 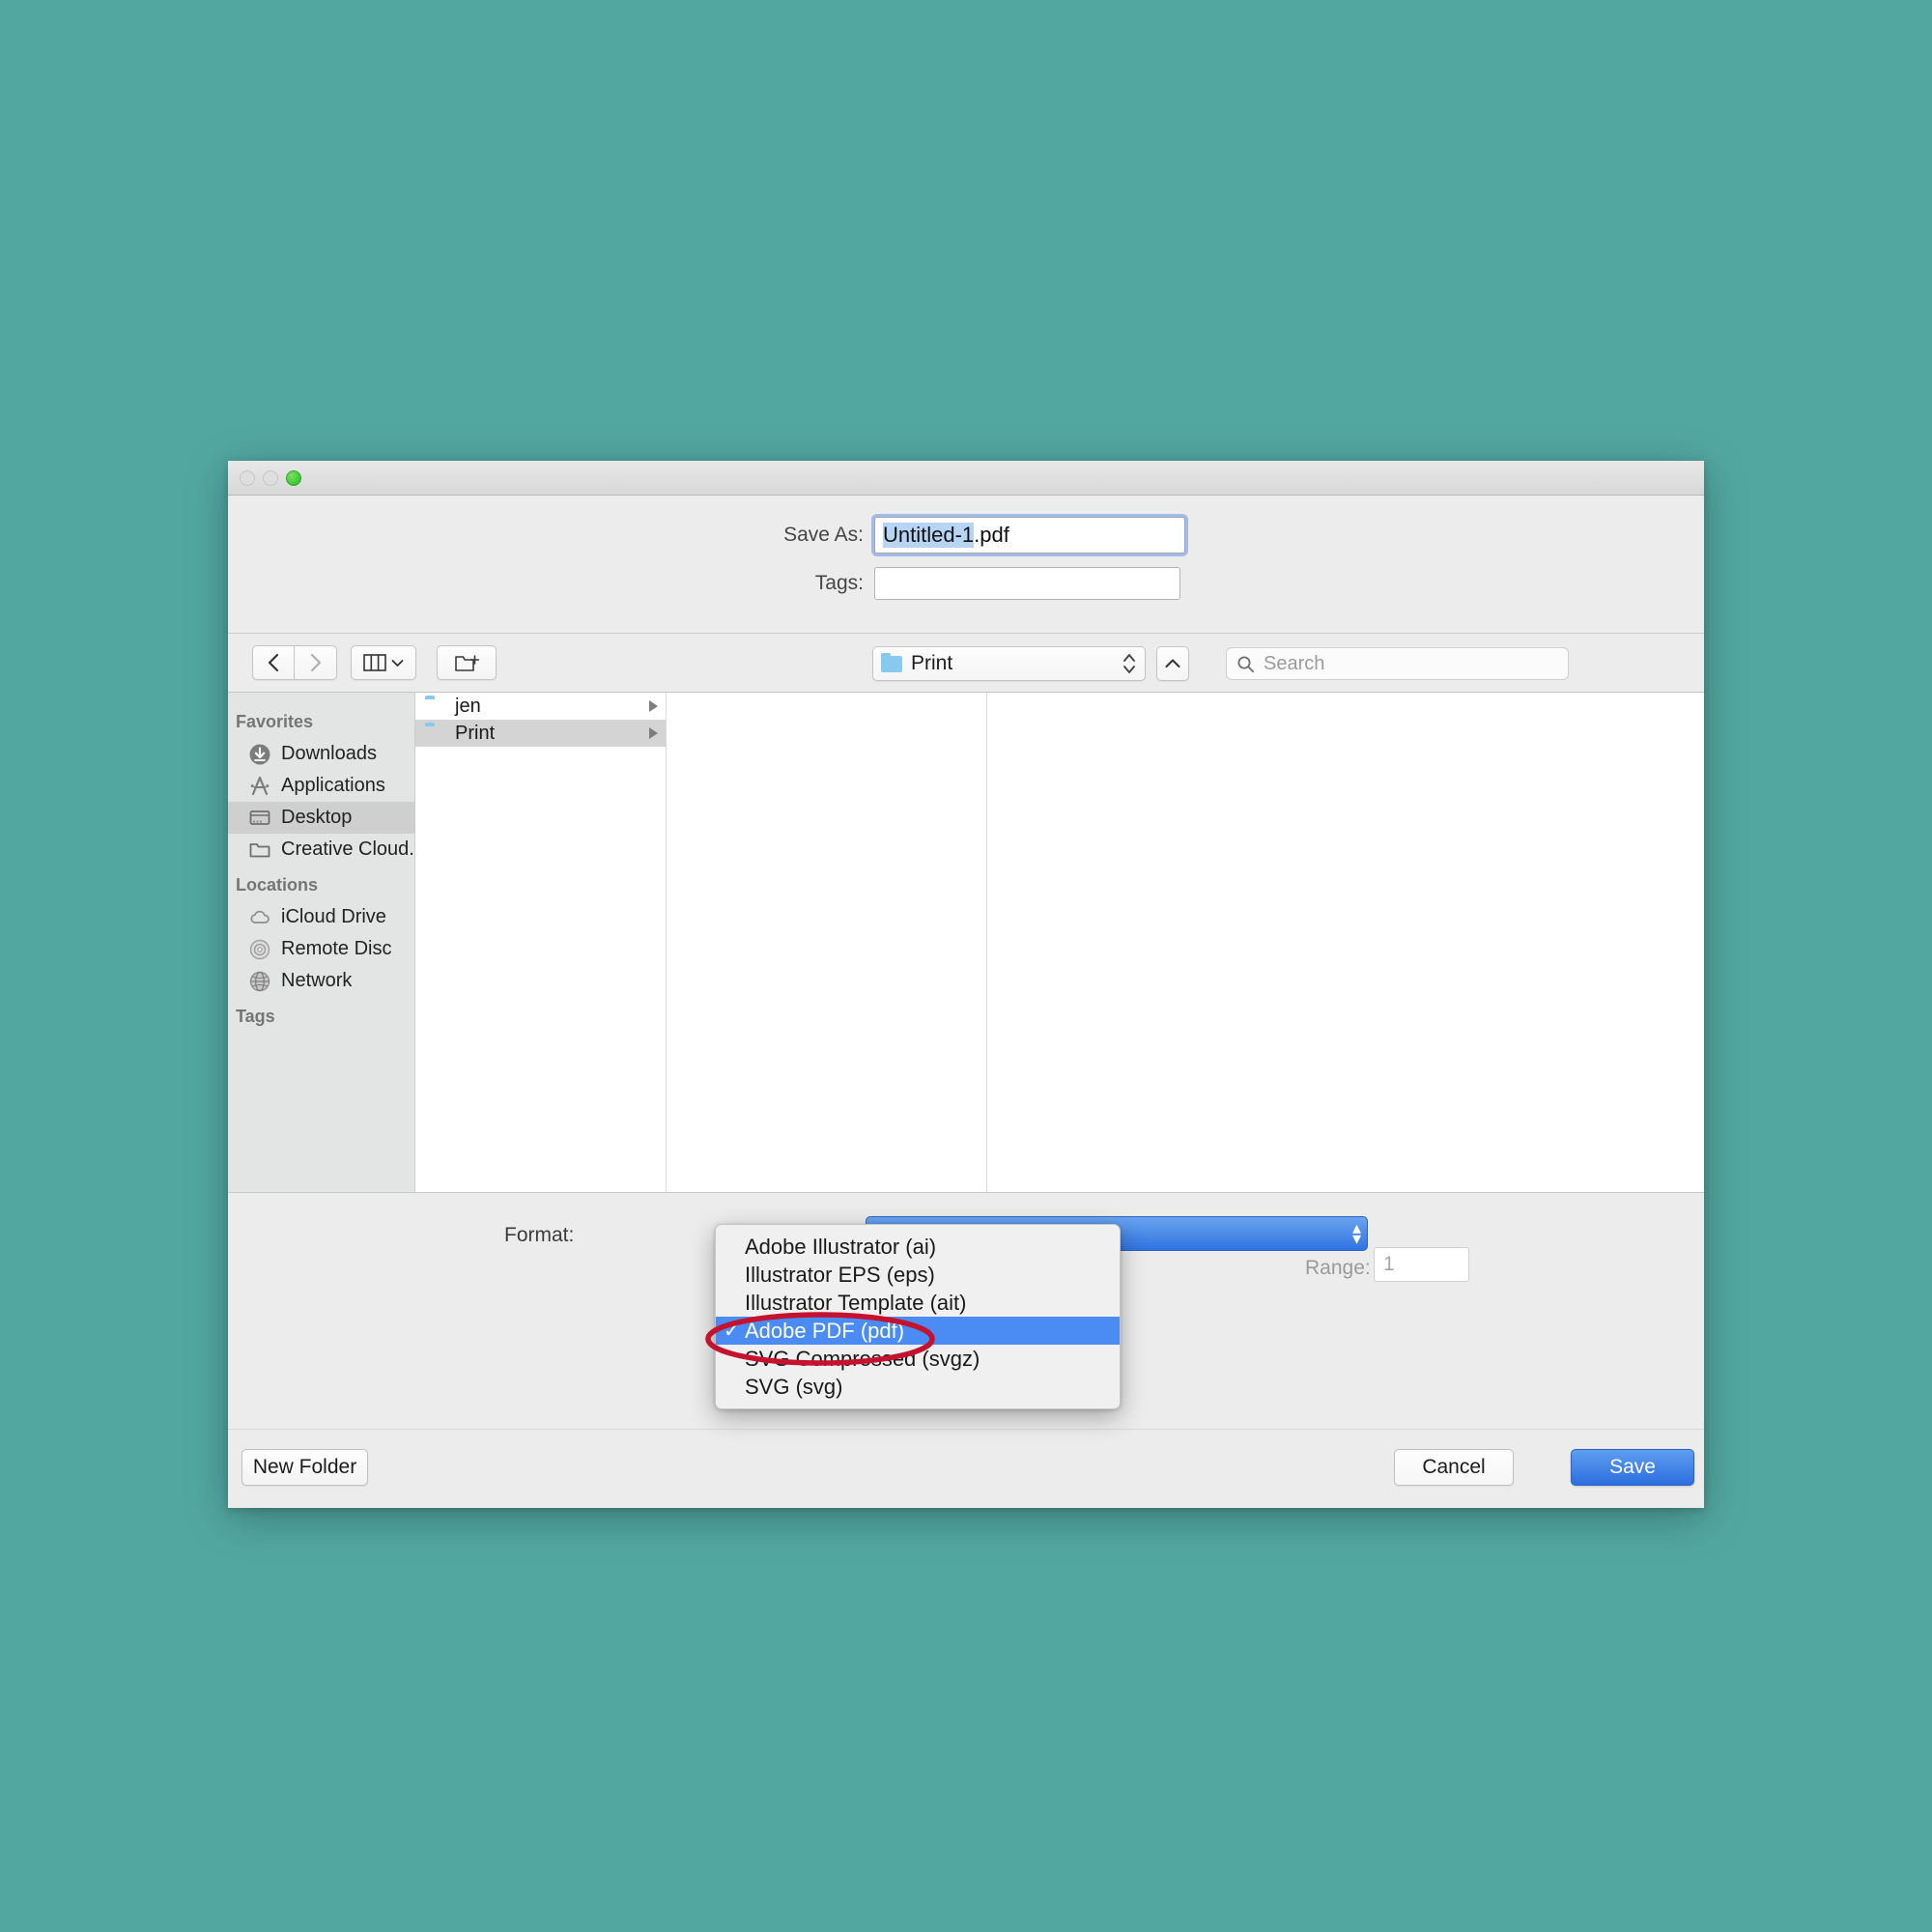 I want to click on file-name: jen, so click(x=468, y=706).